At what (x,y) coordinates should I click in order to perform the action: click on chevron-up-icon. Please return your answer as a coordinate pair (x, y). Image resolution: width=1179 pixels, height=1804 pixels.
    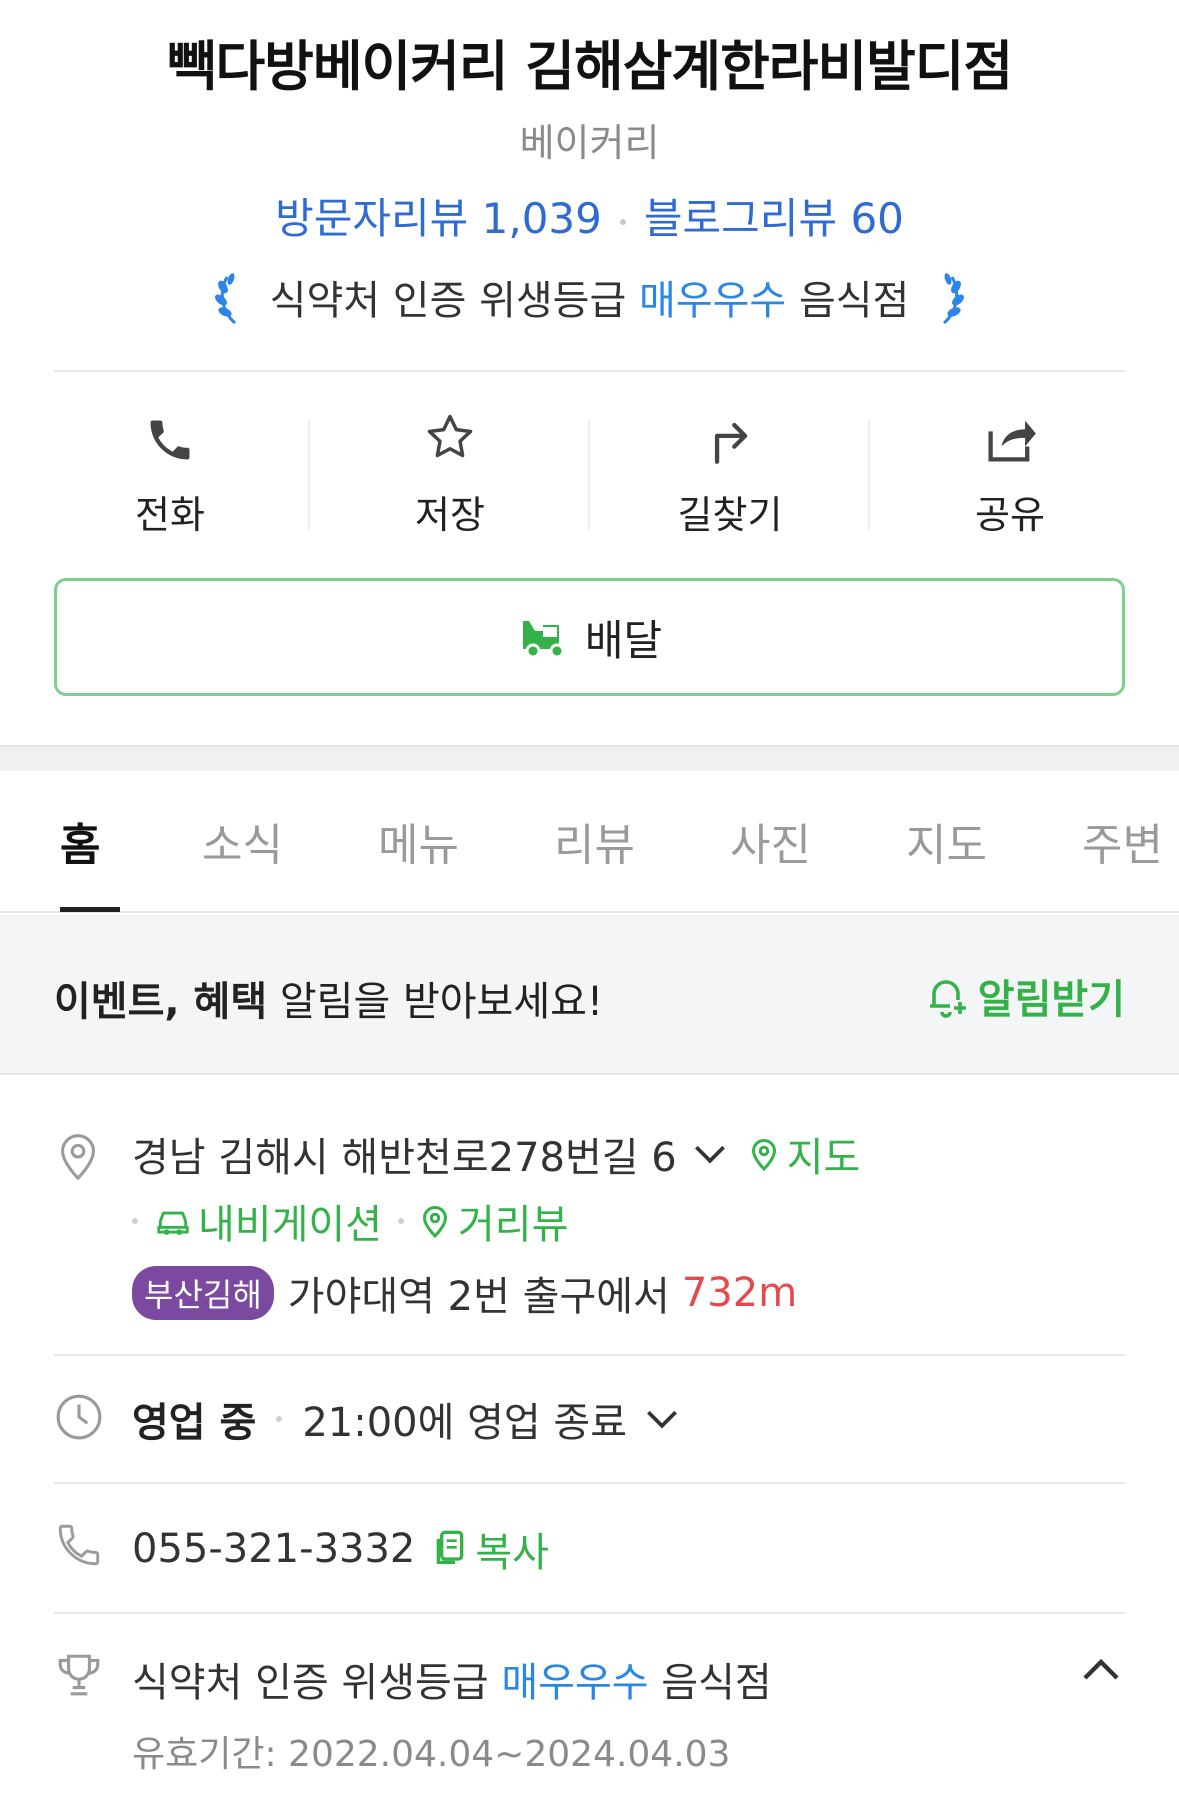
    Looking at the image, I should click on (1101, 1670).